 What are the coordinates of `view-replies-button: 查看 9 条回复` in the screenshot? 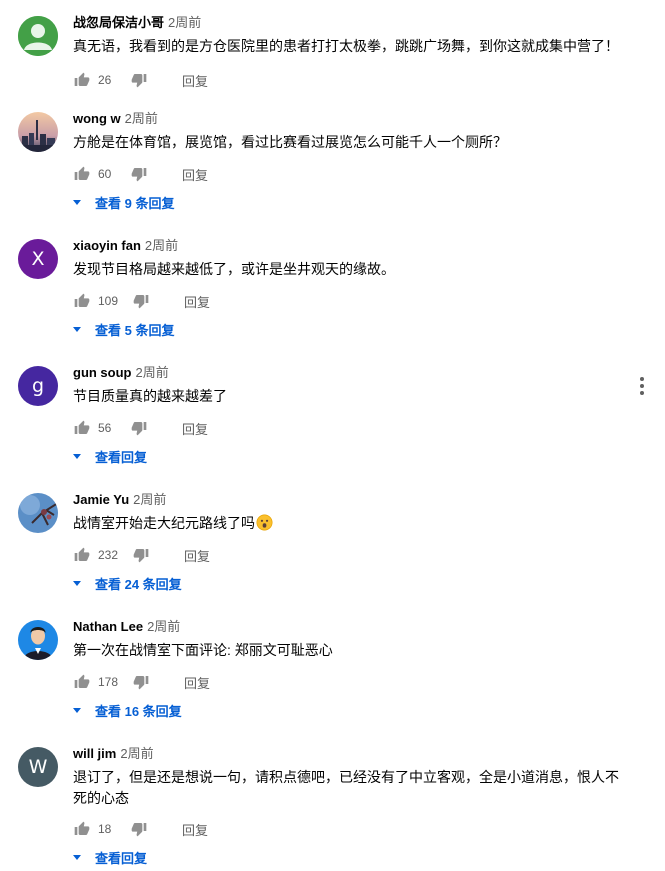 It's located at (123, 202).